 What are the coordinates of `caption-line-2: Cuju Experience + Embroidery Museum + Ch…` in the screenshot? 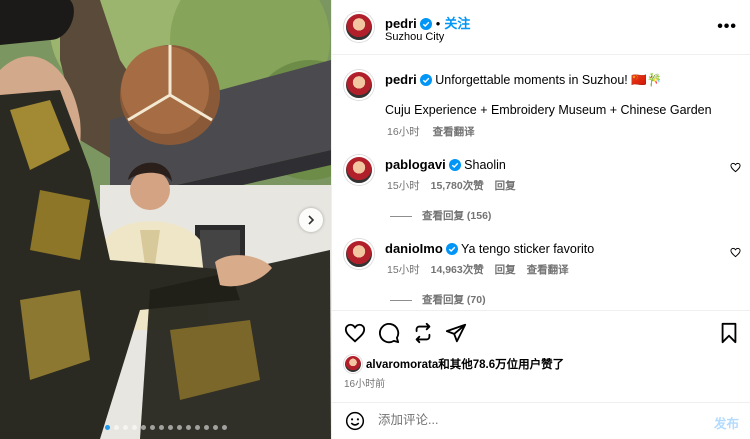 It's located at (548, 110).